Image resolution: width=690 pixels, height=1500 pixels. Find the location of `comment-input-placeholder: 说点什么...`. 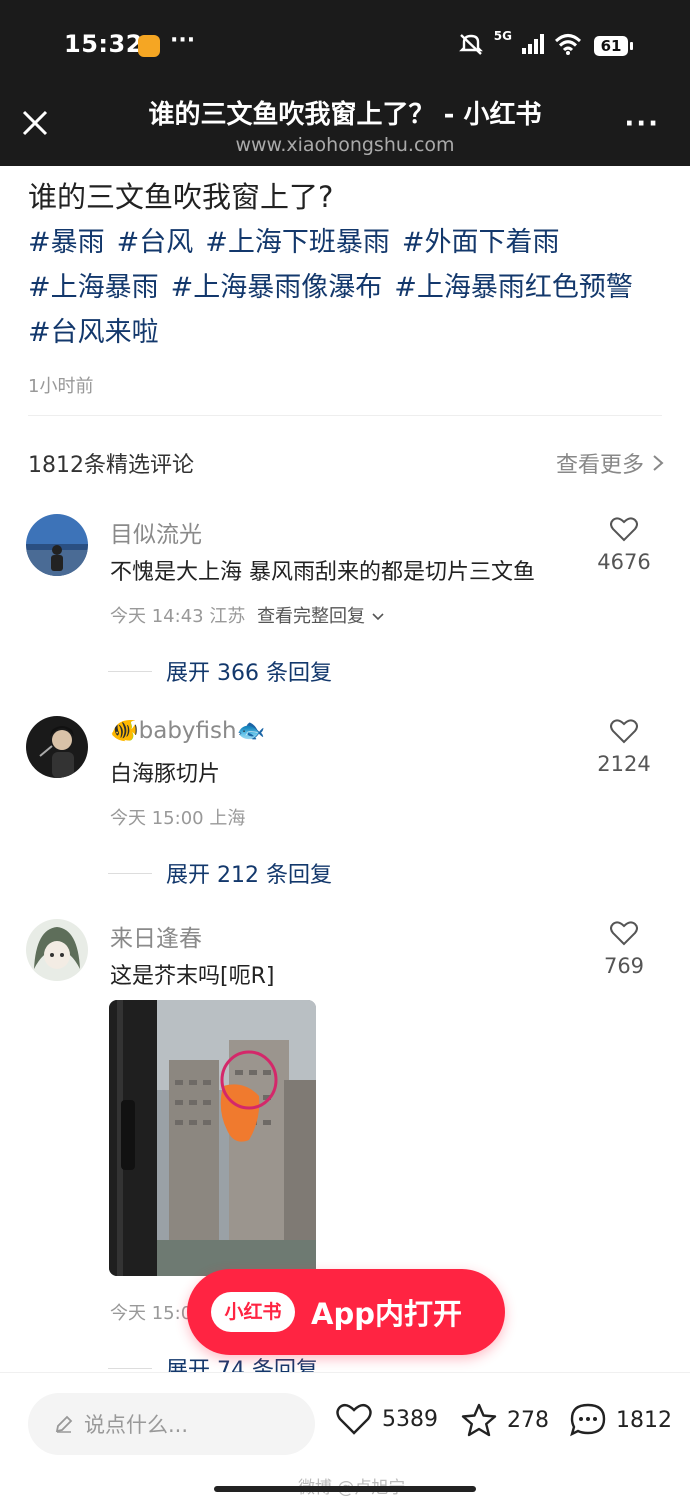

comment-input-placeholder: 说点什么... is located at coordinates (136, 1425).